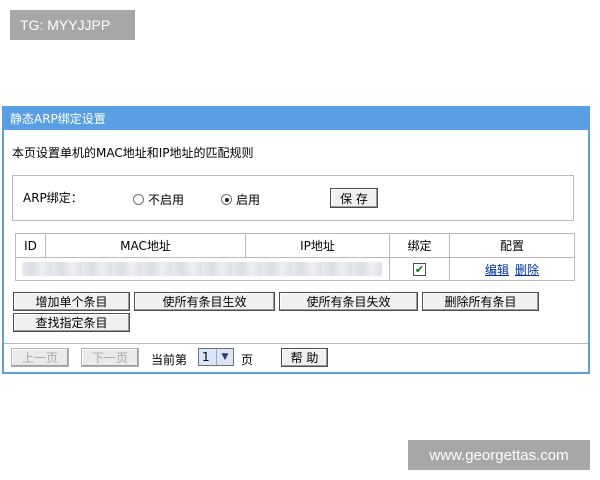 The width and height of the screenshot is (600, 480). What do you see at coordinates (71, 322) in the screenshot?
I see `find-entry-button: 查找指定条目` at bounding box center [71, 322].